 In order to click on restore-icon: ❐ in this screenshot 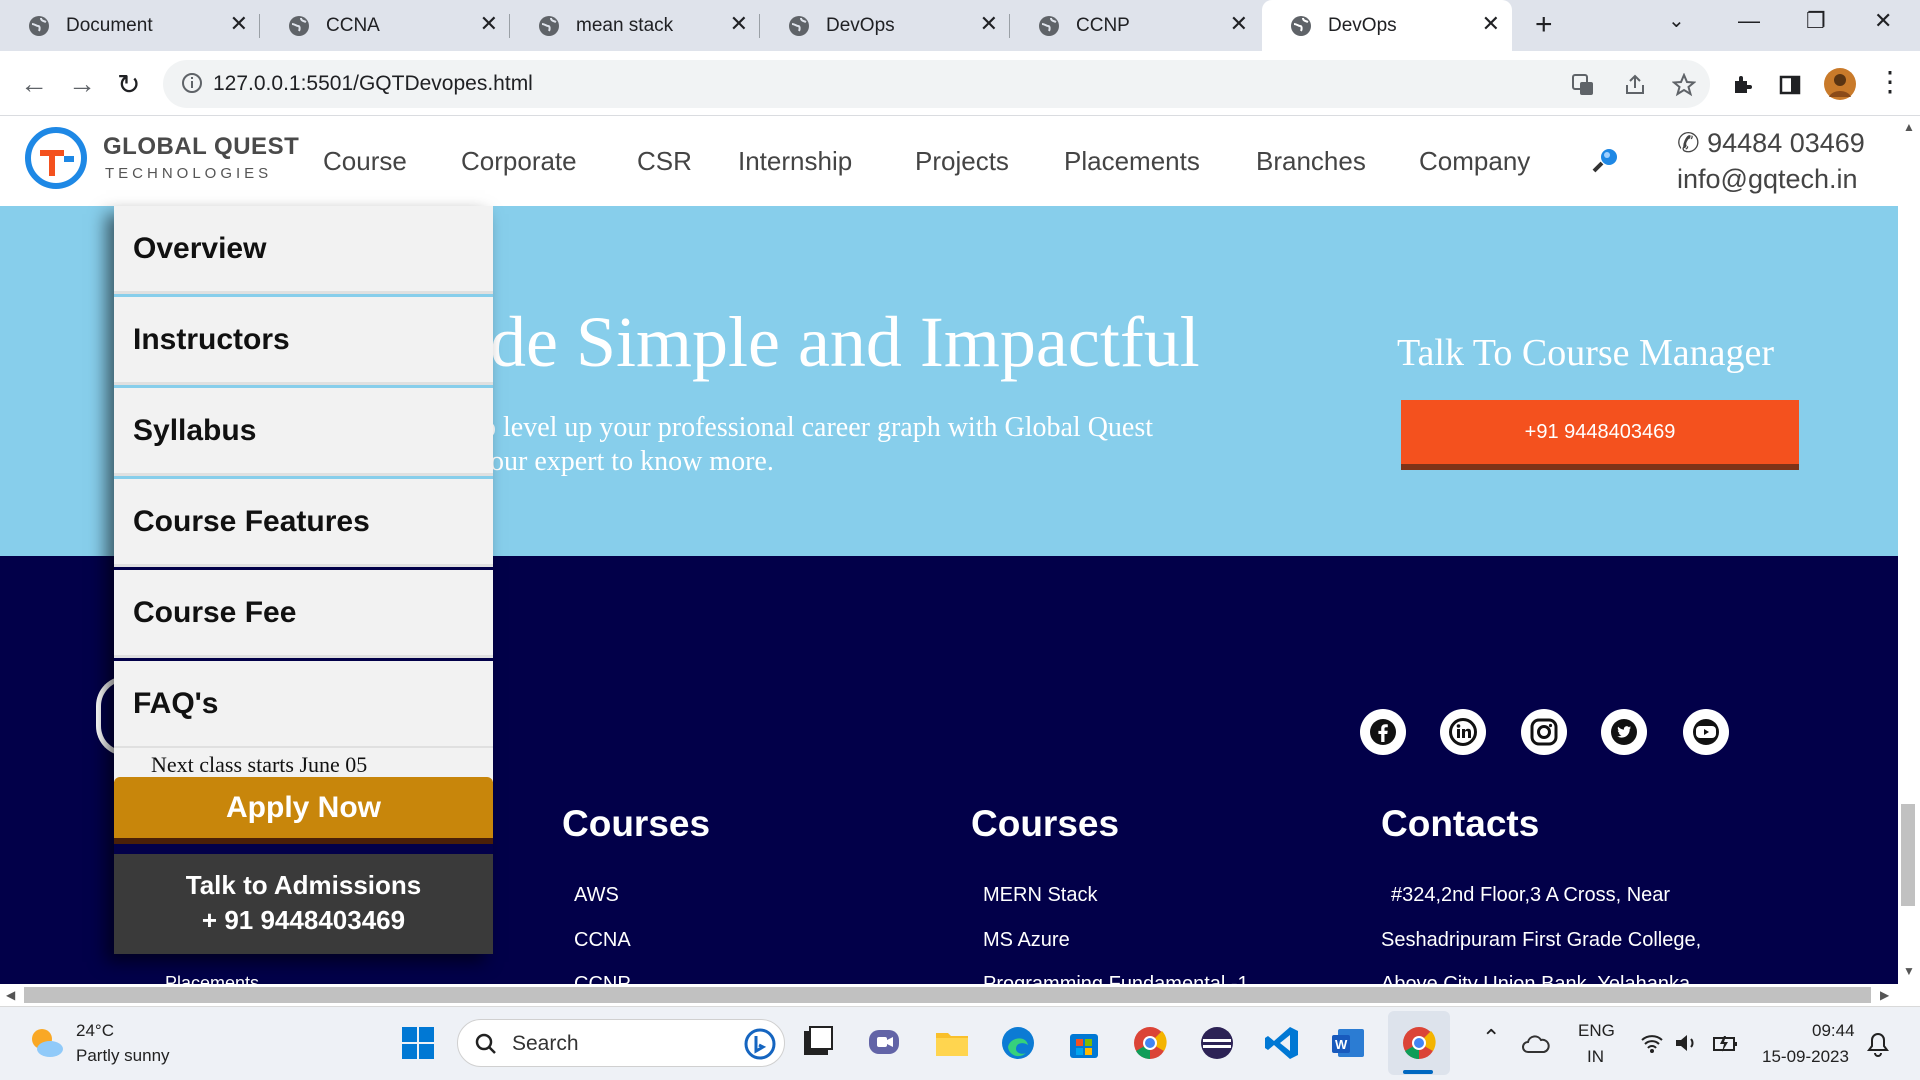, I will do `click(1816, 21)`.